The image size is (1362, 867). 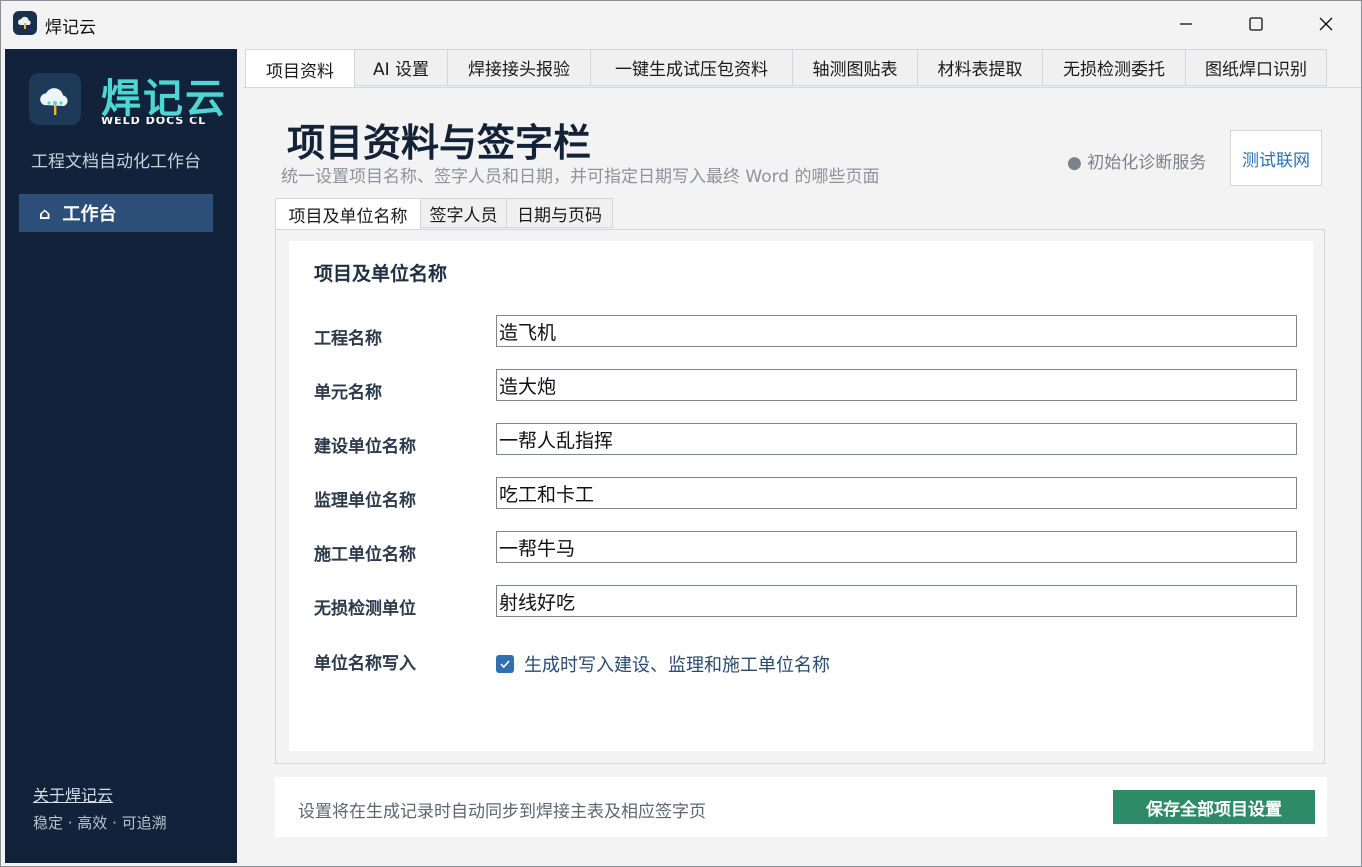 I want to click on maximize-button, so click(x=1256, y=24).